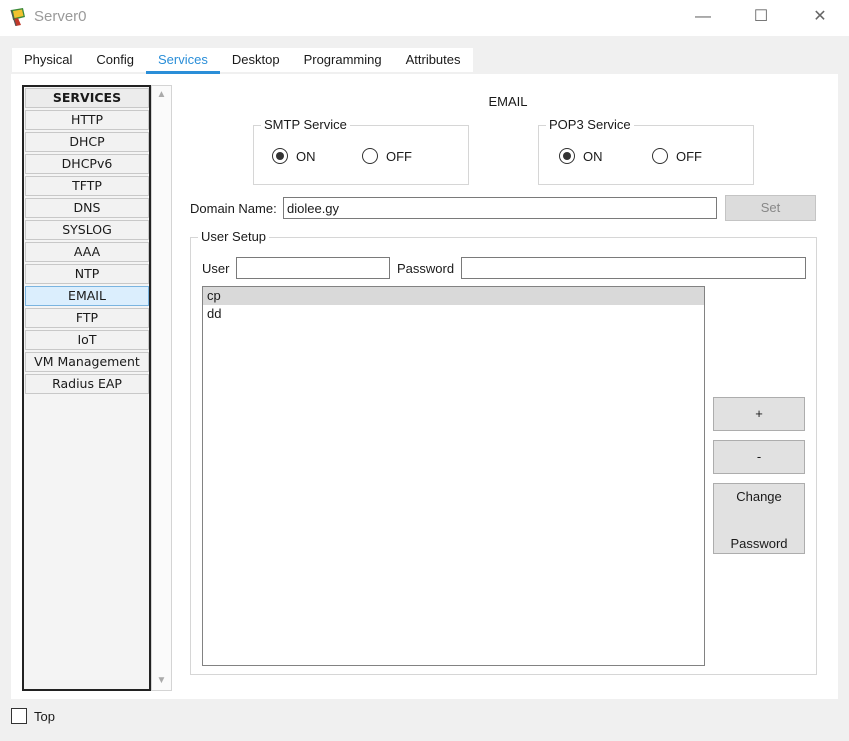  I want to click on window-title: Server0, so click(60, 16).